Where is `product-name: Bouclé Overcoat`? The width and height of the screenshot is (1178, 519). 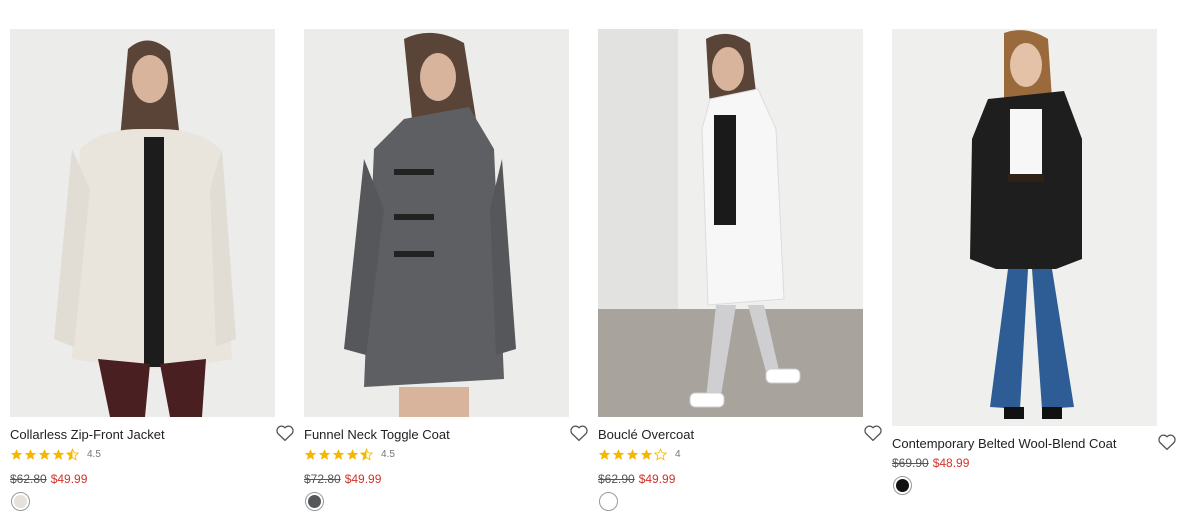
product-name: Bouclé Overcoat is located at coordinates (646, 434).